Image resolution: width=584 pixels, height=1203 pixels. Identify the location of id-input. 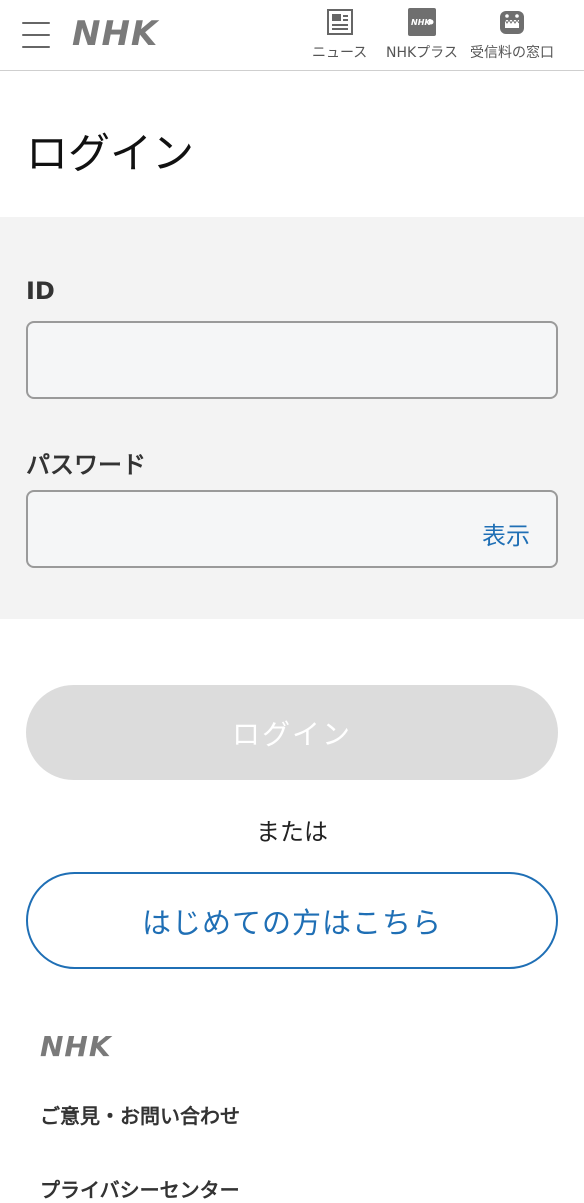
(292, 360).